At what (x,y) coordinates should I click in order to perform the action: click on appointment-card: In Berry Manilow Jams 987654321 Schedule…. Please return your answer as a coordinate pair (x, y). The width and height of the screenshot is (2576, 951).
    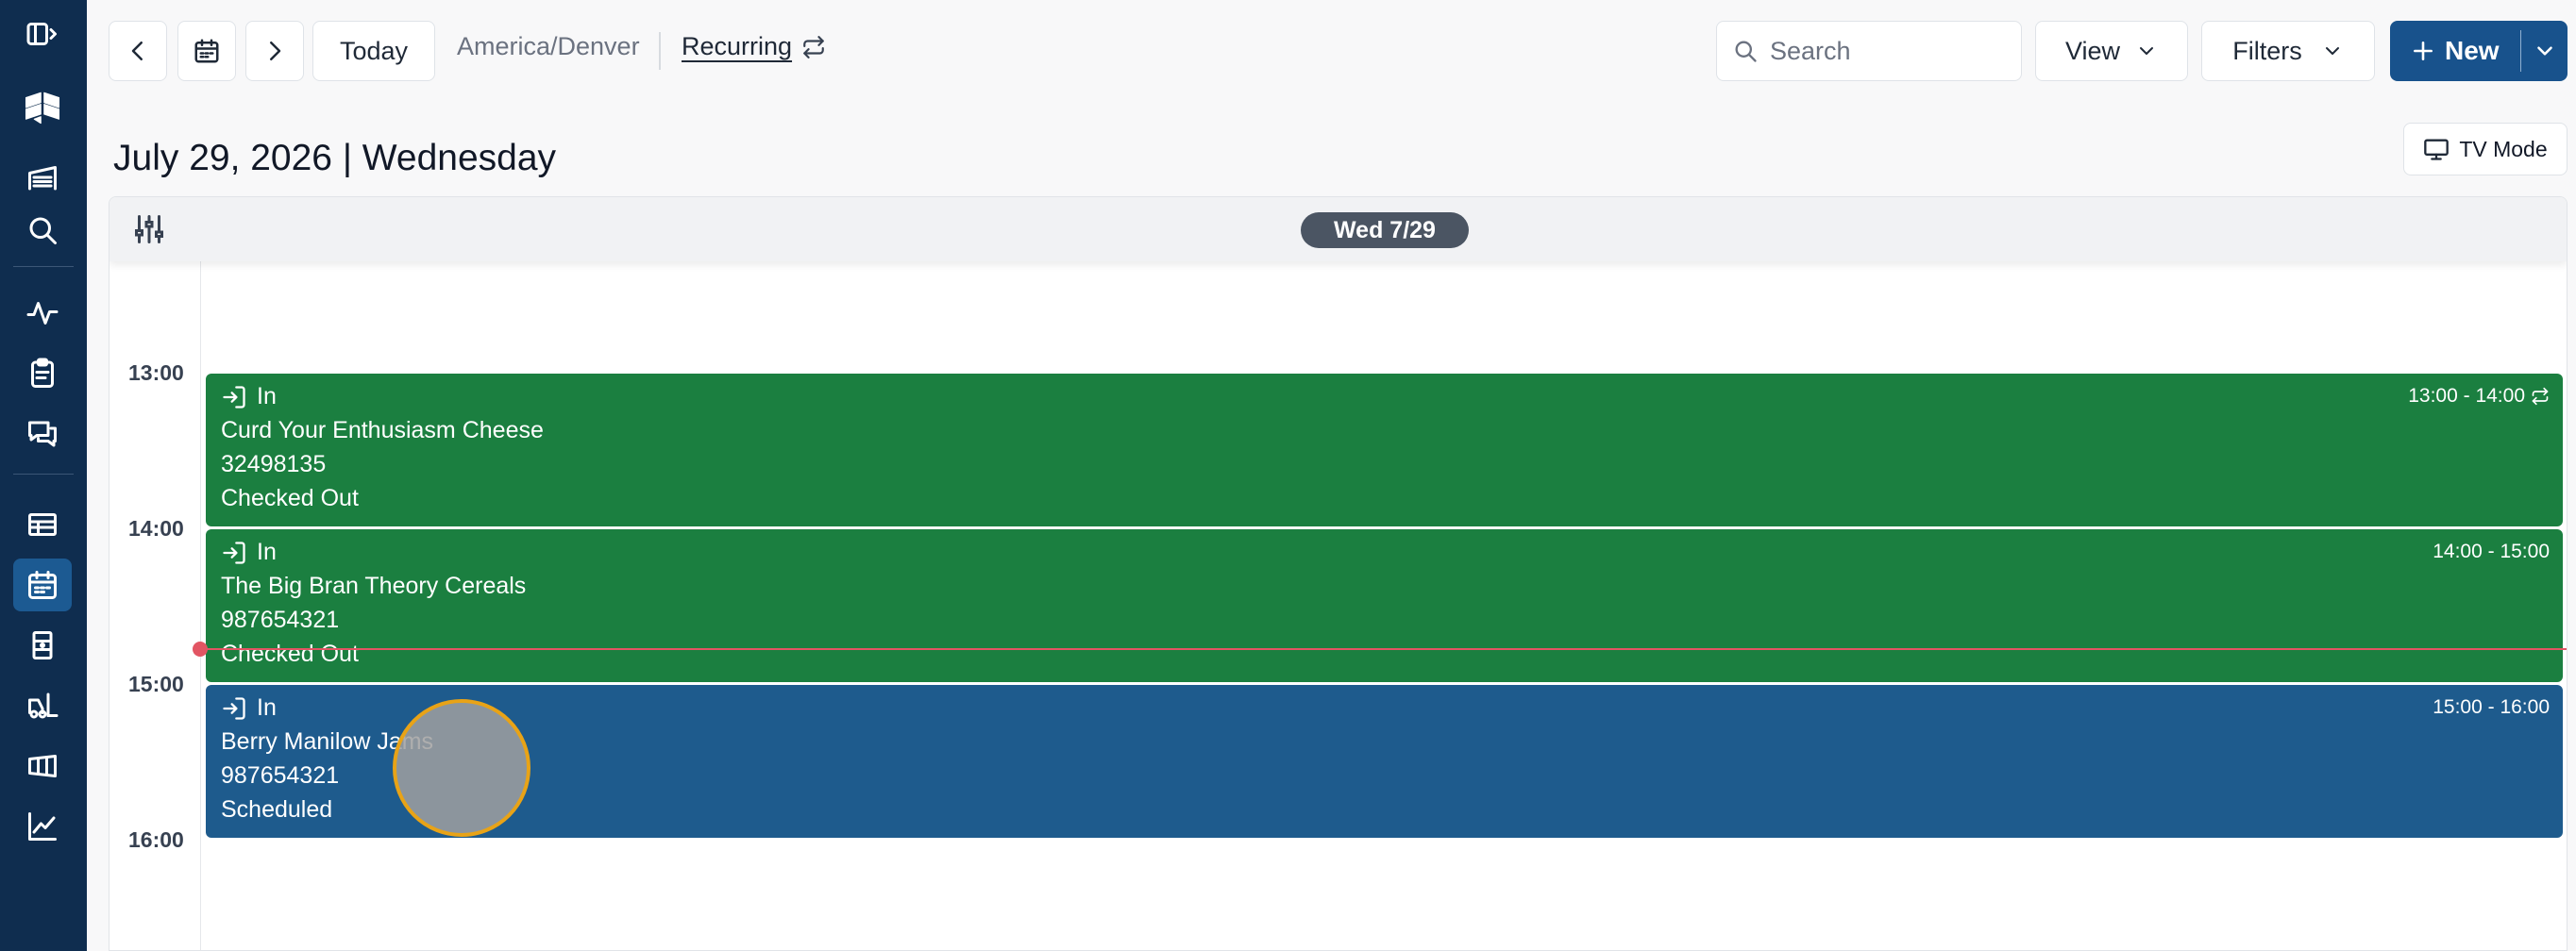
    Looking at the image, I should click on (1384, 761).